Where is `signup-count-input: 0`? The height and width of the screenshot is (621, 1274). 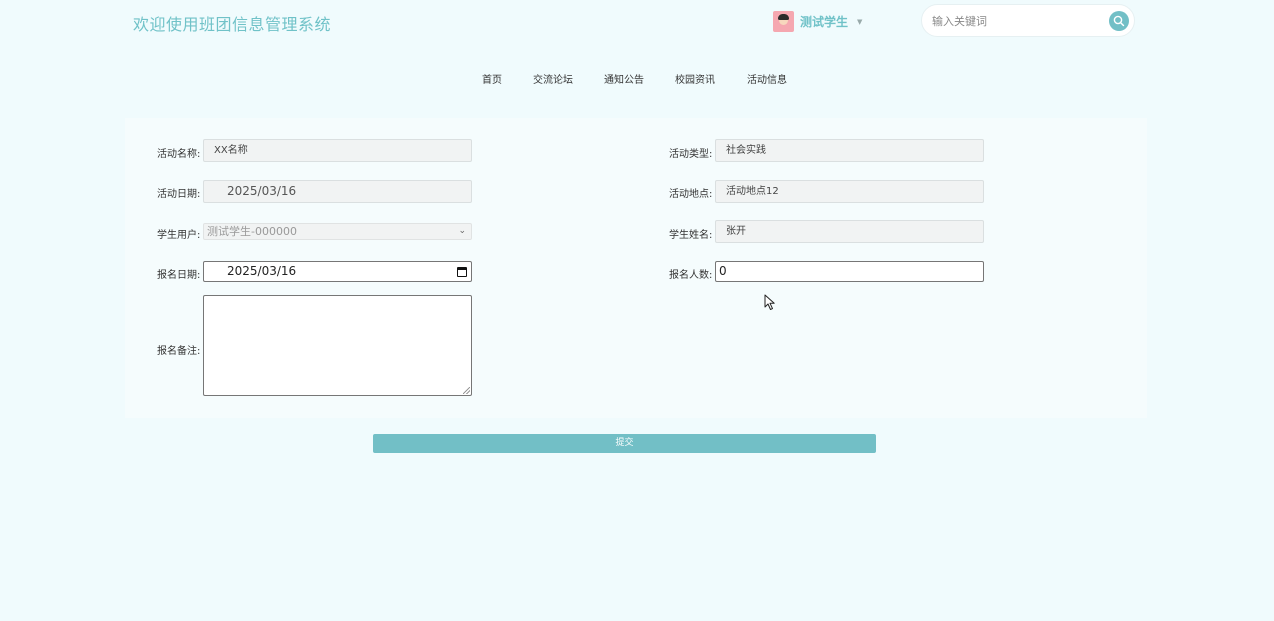
signup-count-input: 0 is located at coordinates (849, 271).